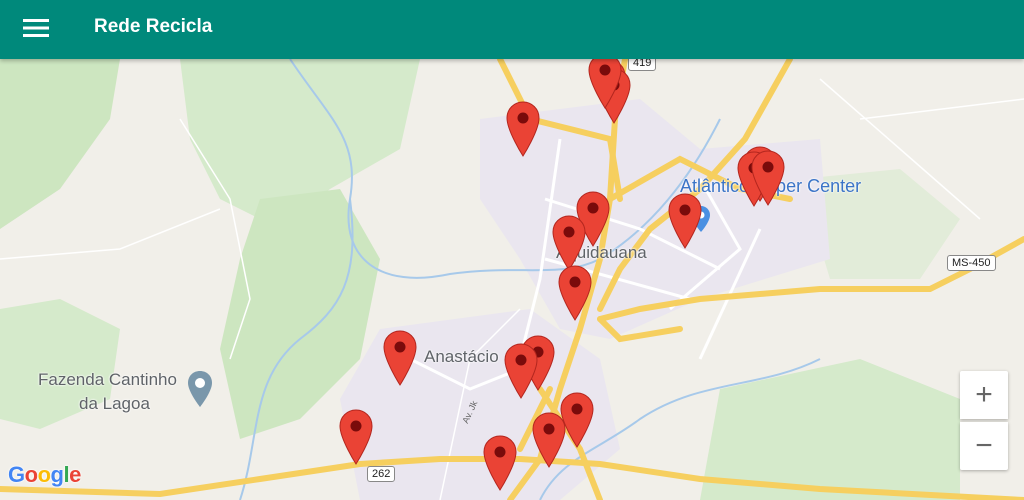 Image resolution: width=1024 pixels, height=500 pixels. I want to click on location-pin-icon, so click(200, 389).